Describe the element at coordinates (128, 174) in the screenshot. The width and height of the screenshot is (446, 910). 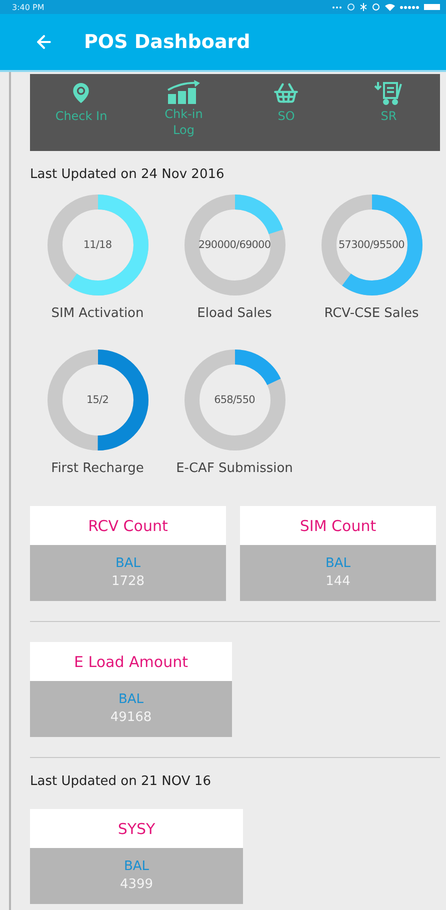
I see `last-updated-text: Last Updated on 24 Nov 2016` at that location.